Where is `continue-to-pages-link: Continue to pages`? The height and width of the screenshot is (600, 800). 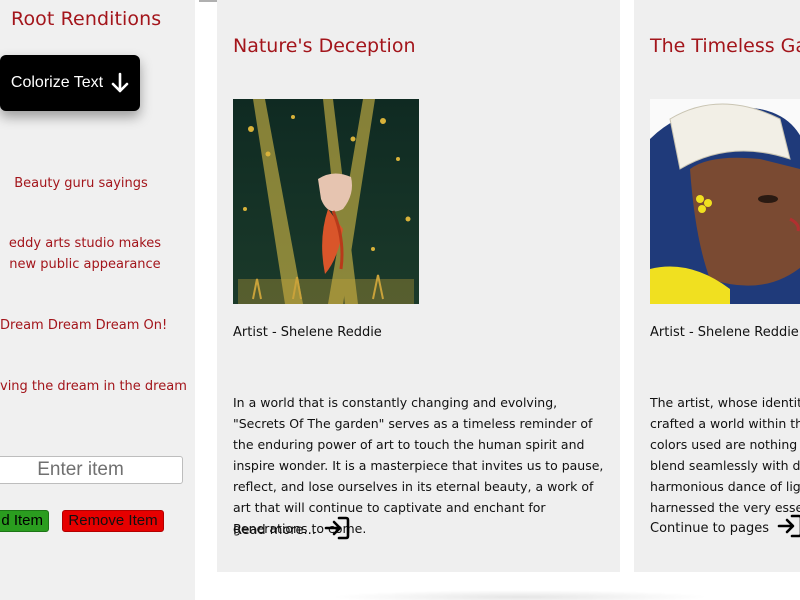
continue-to-pages-link: Continue to pages is located at coordinates (725, 528).